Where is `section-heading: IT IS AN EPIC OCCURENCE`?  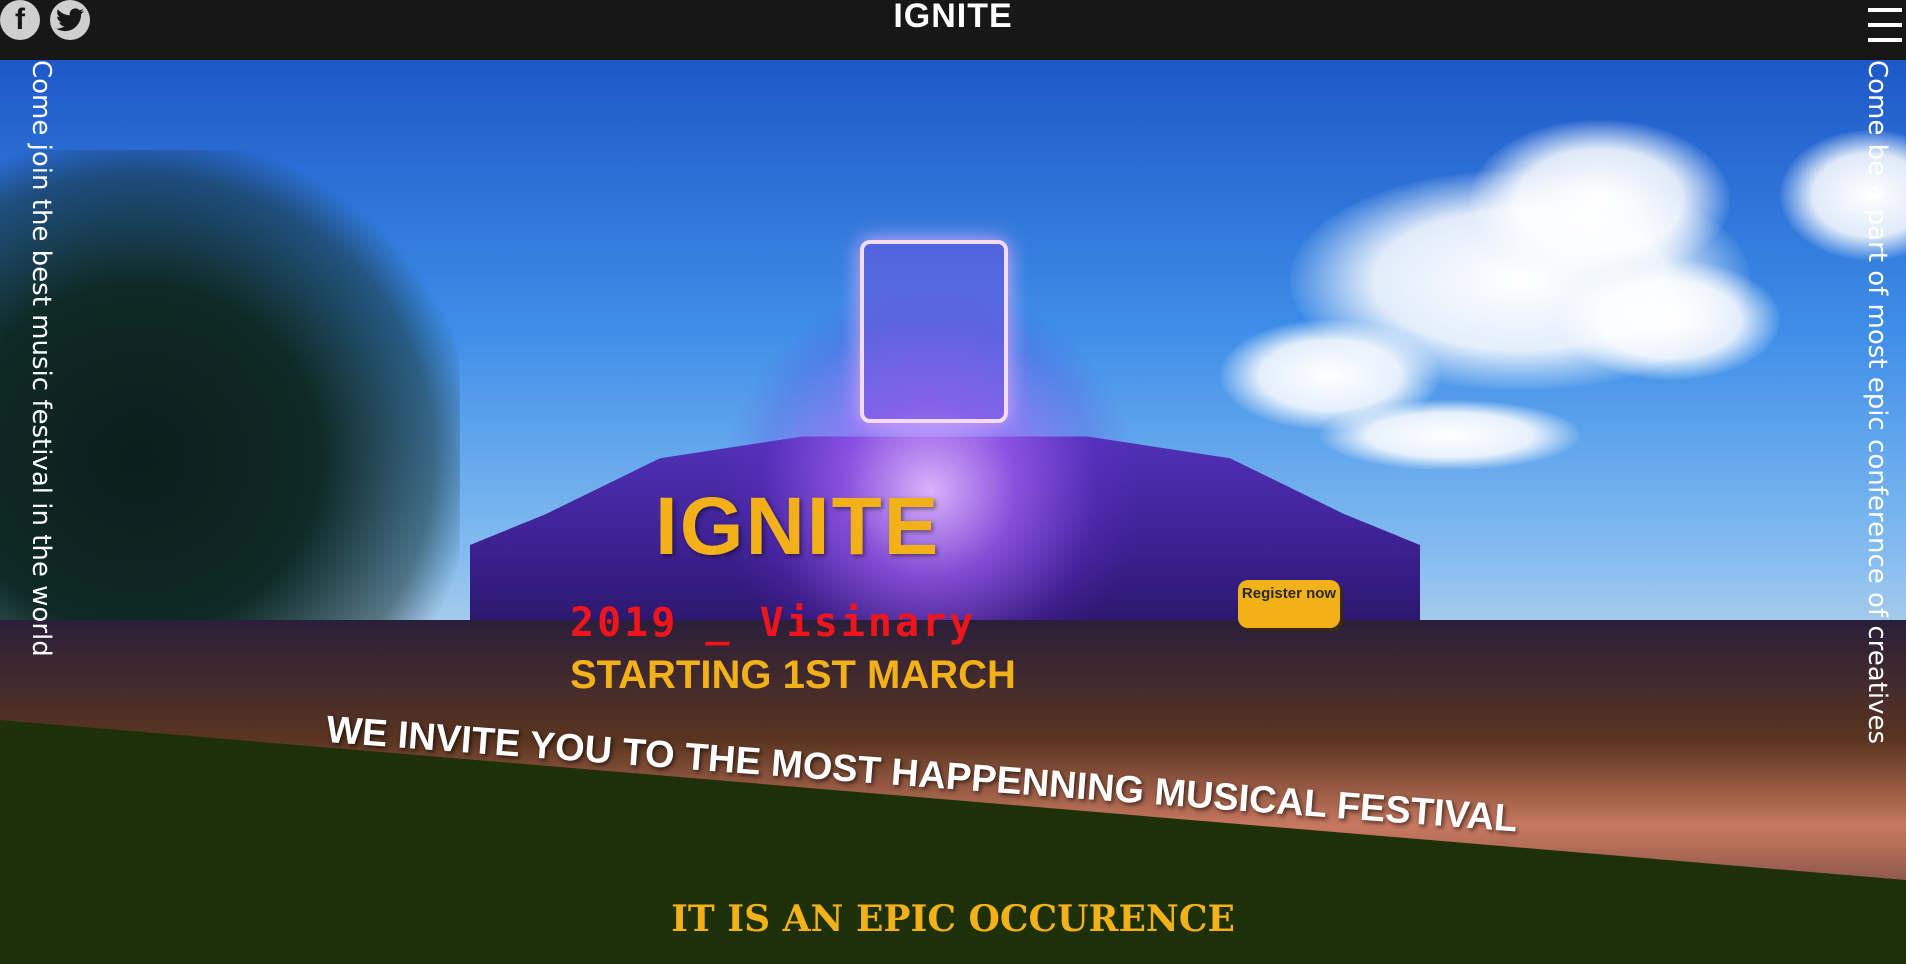
section-heading: IT IS AN EPIC OCCURENCE is located at coordinates (953, 919).